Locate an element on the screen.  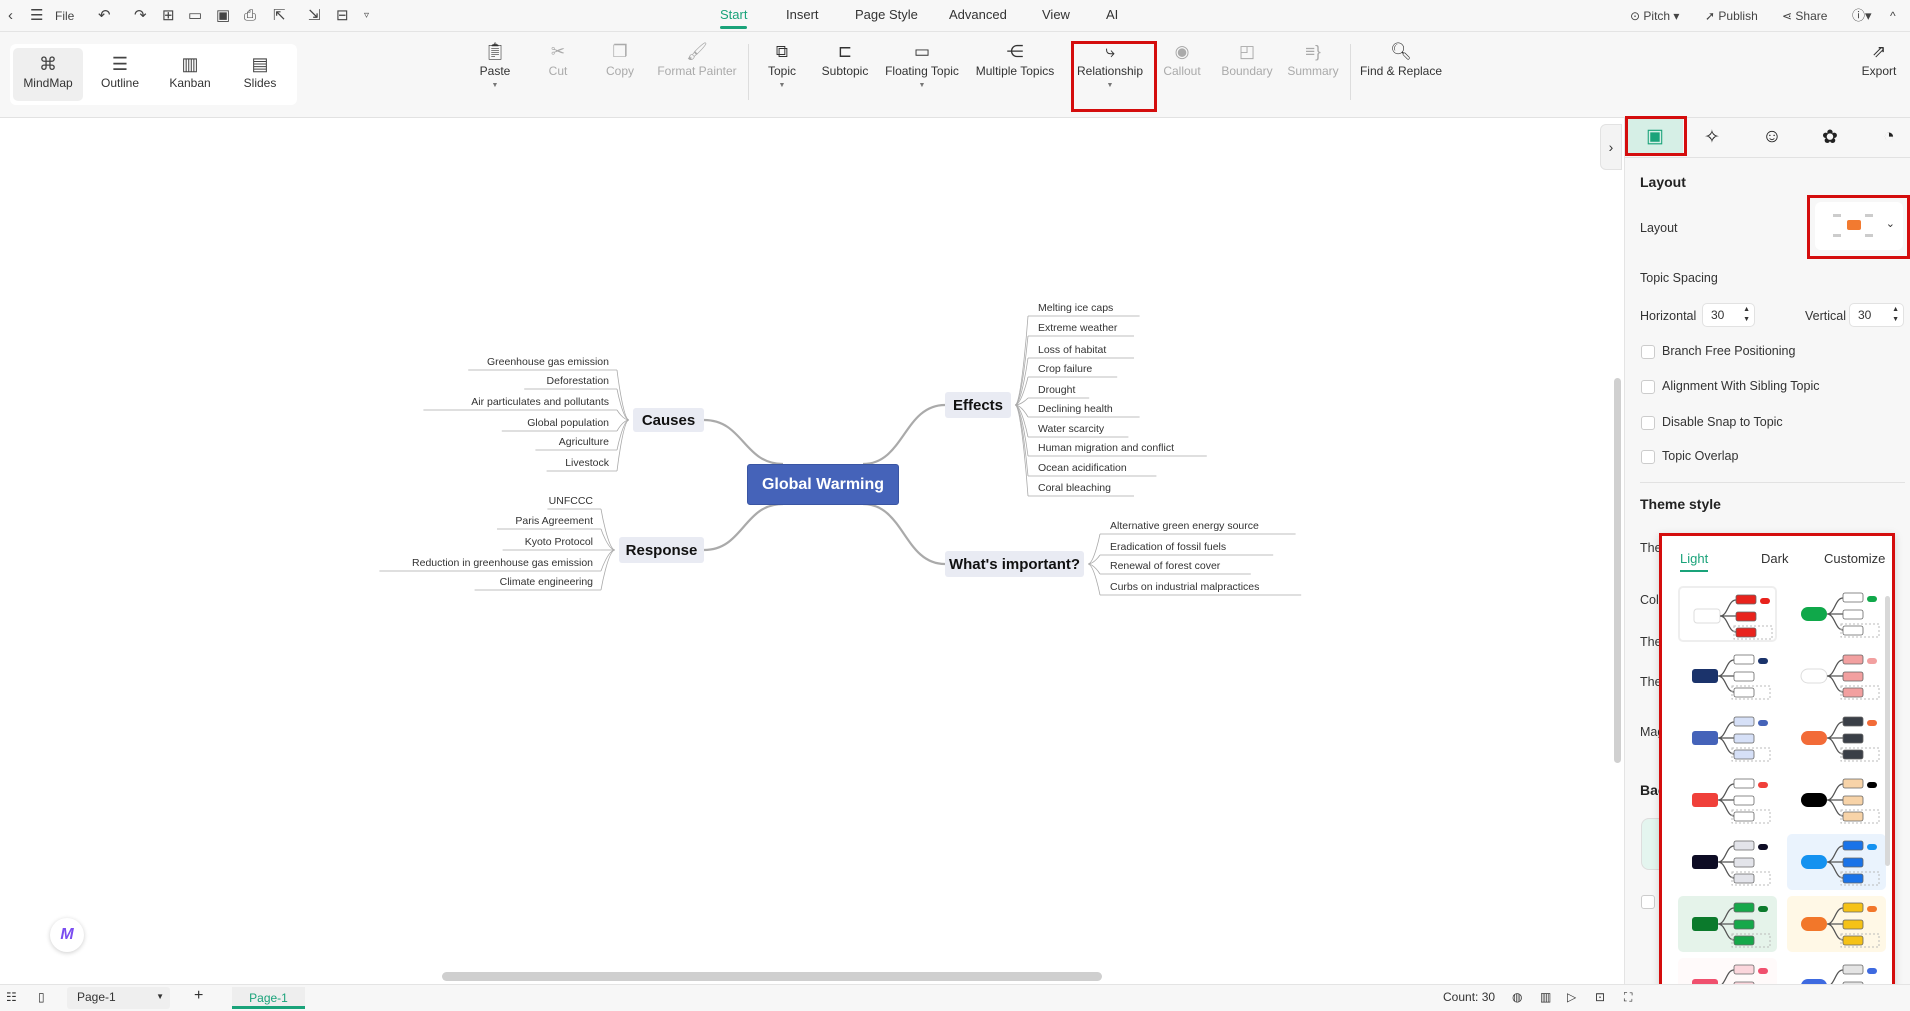
open-folder-icon: ▭ is located at coordinates (195, 16).